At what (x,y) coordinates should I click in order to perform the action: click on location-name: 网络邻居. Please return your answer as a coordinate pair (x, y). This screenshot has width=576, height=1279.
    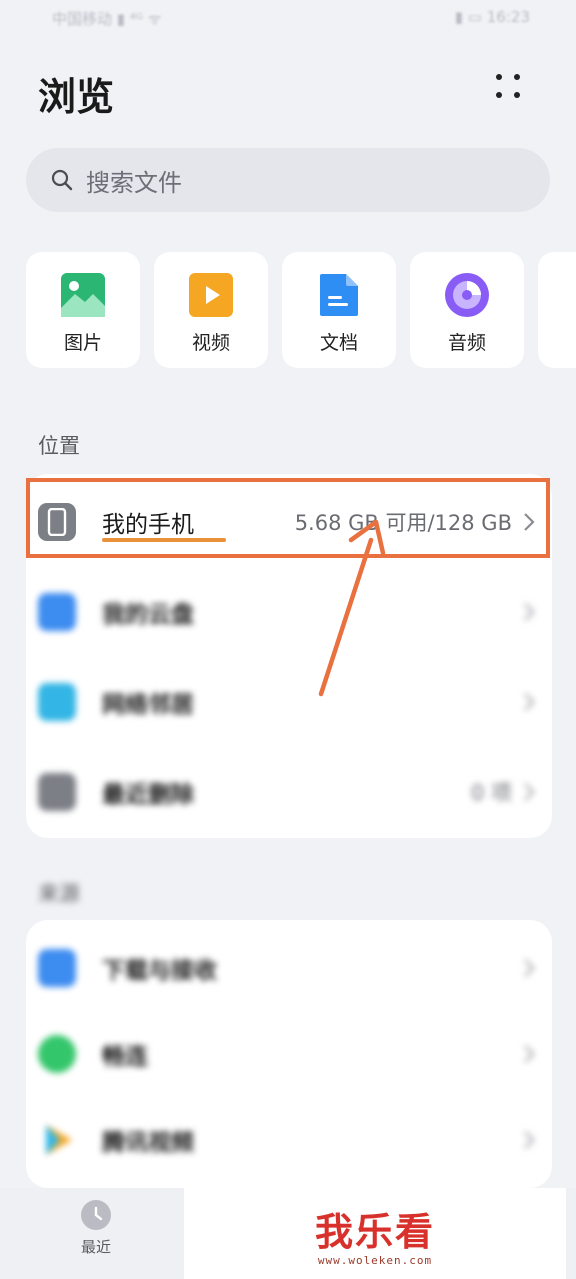
    Looking at the image, I should click on (148, 705).